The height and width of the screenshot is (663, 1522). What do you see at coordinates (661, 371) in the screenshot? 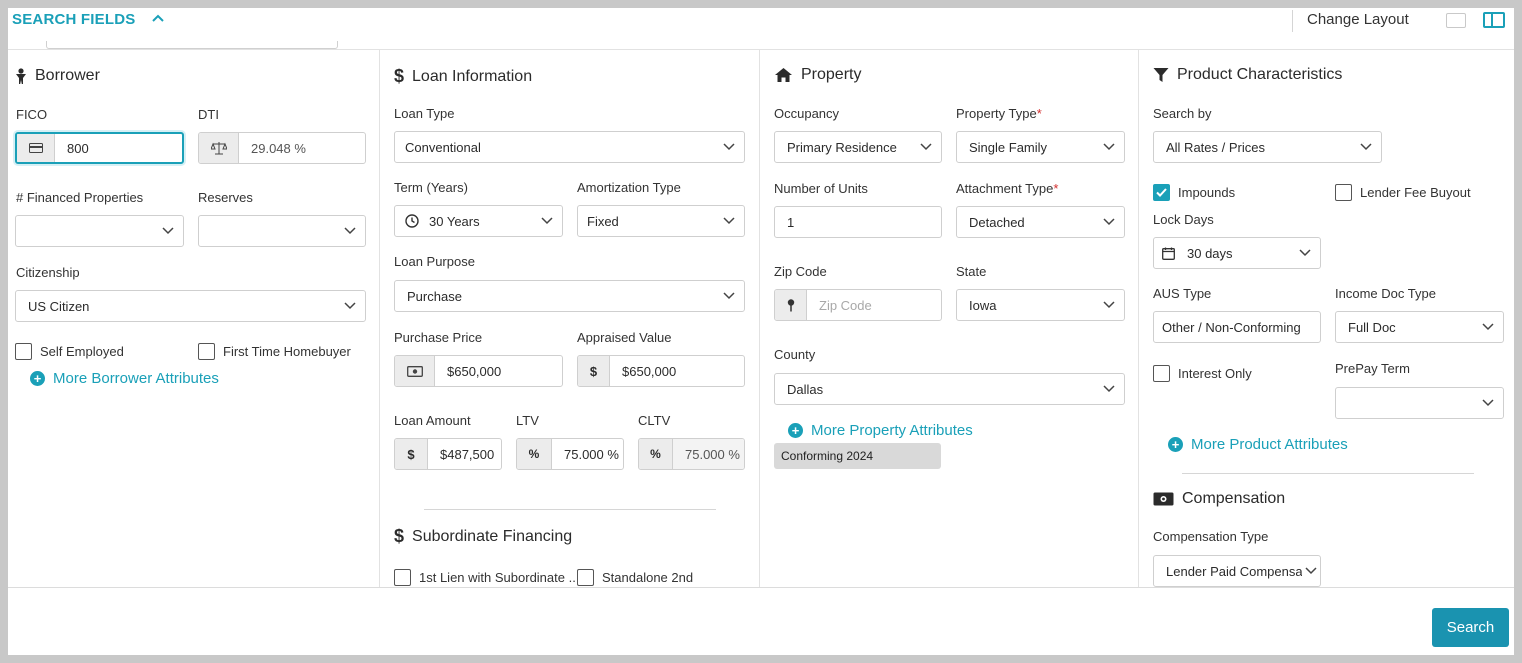
I see `appraised-value-input: $ $650,000` at bounding box center [661, 371].